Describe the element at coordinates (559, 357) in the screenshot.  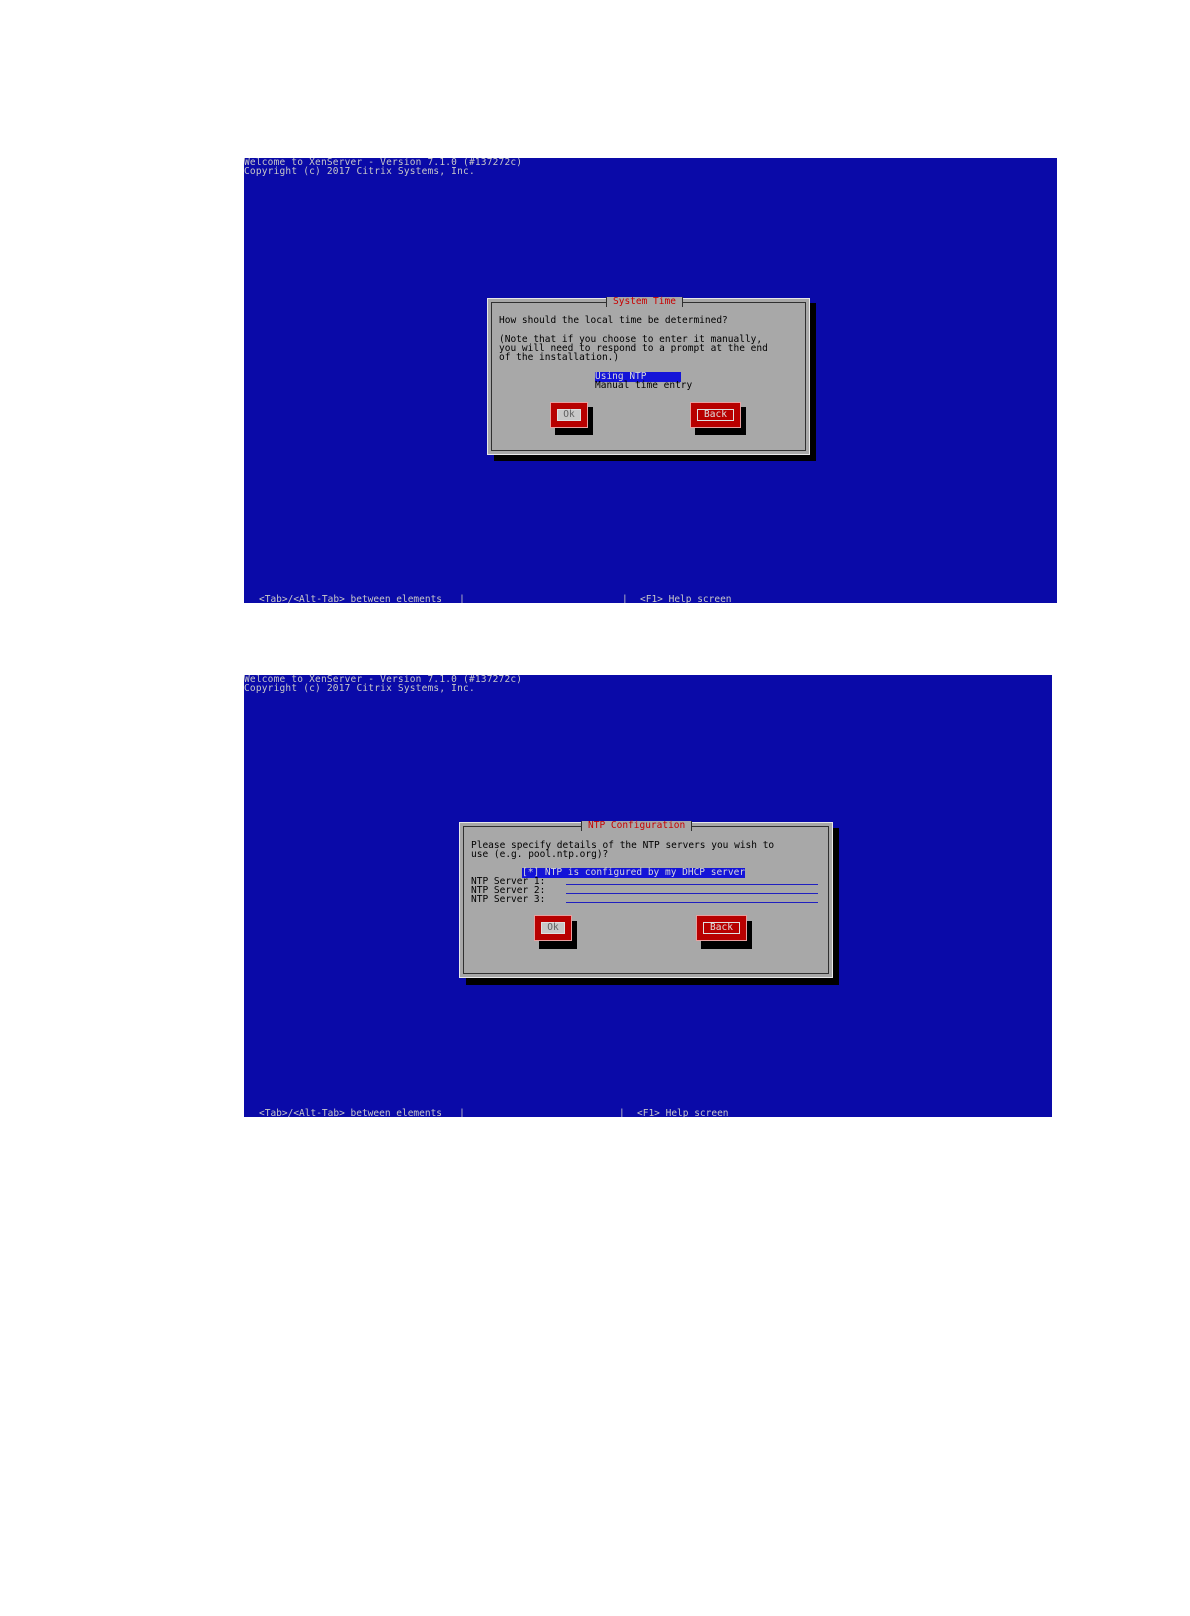
I see `note-line-3: of the installation.)` at that location.